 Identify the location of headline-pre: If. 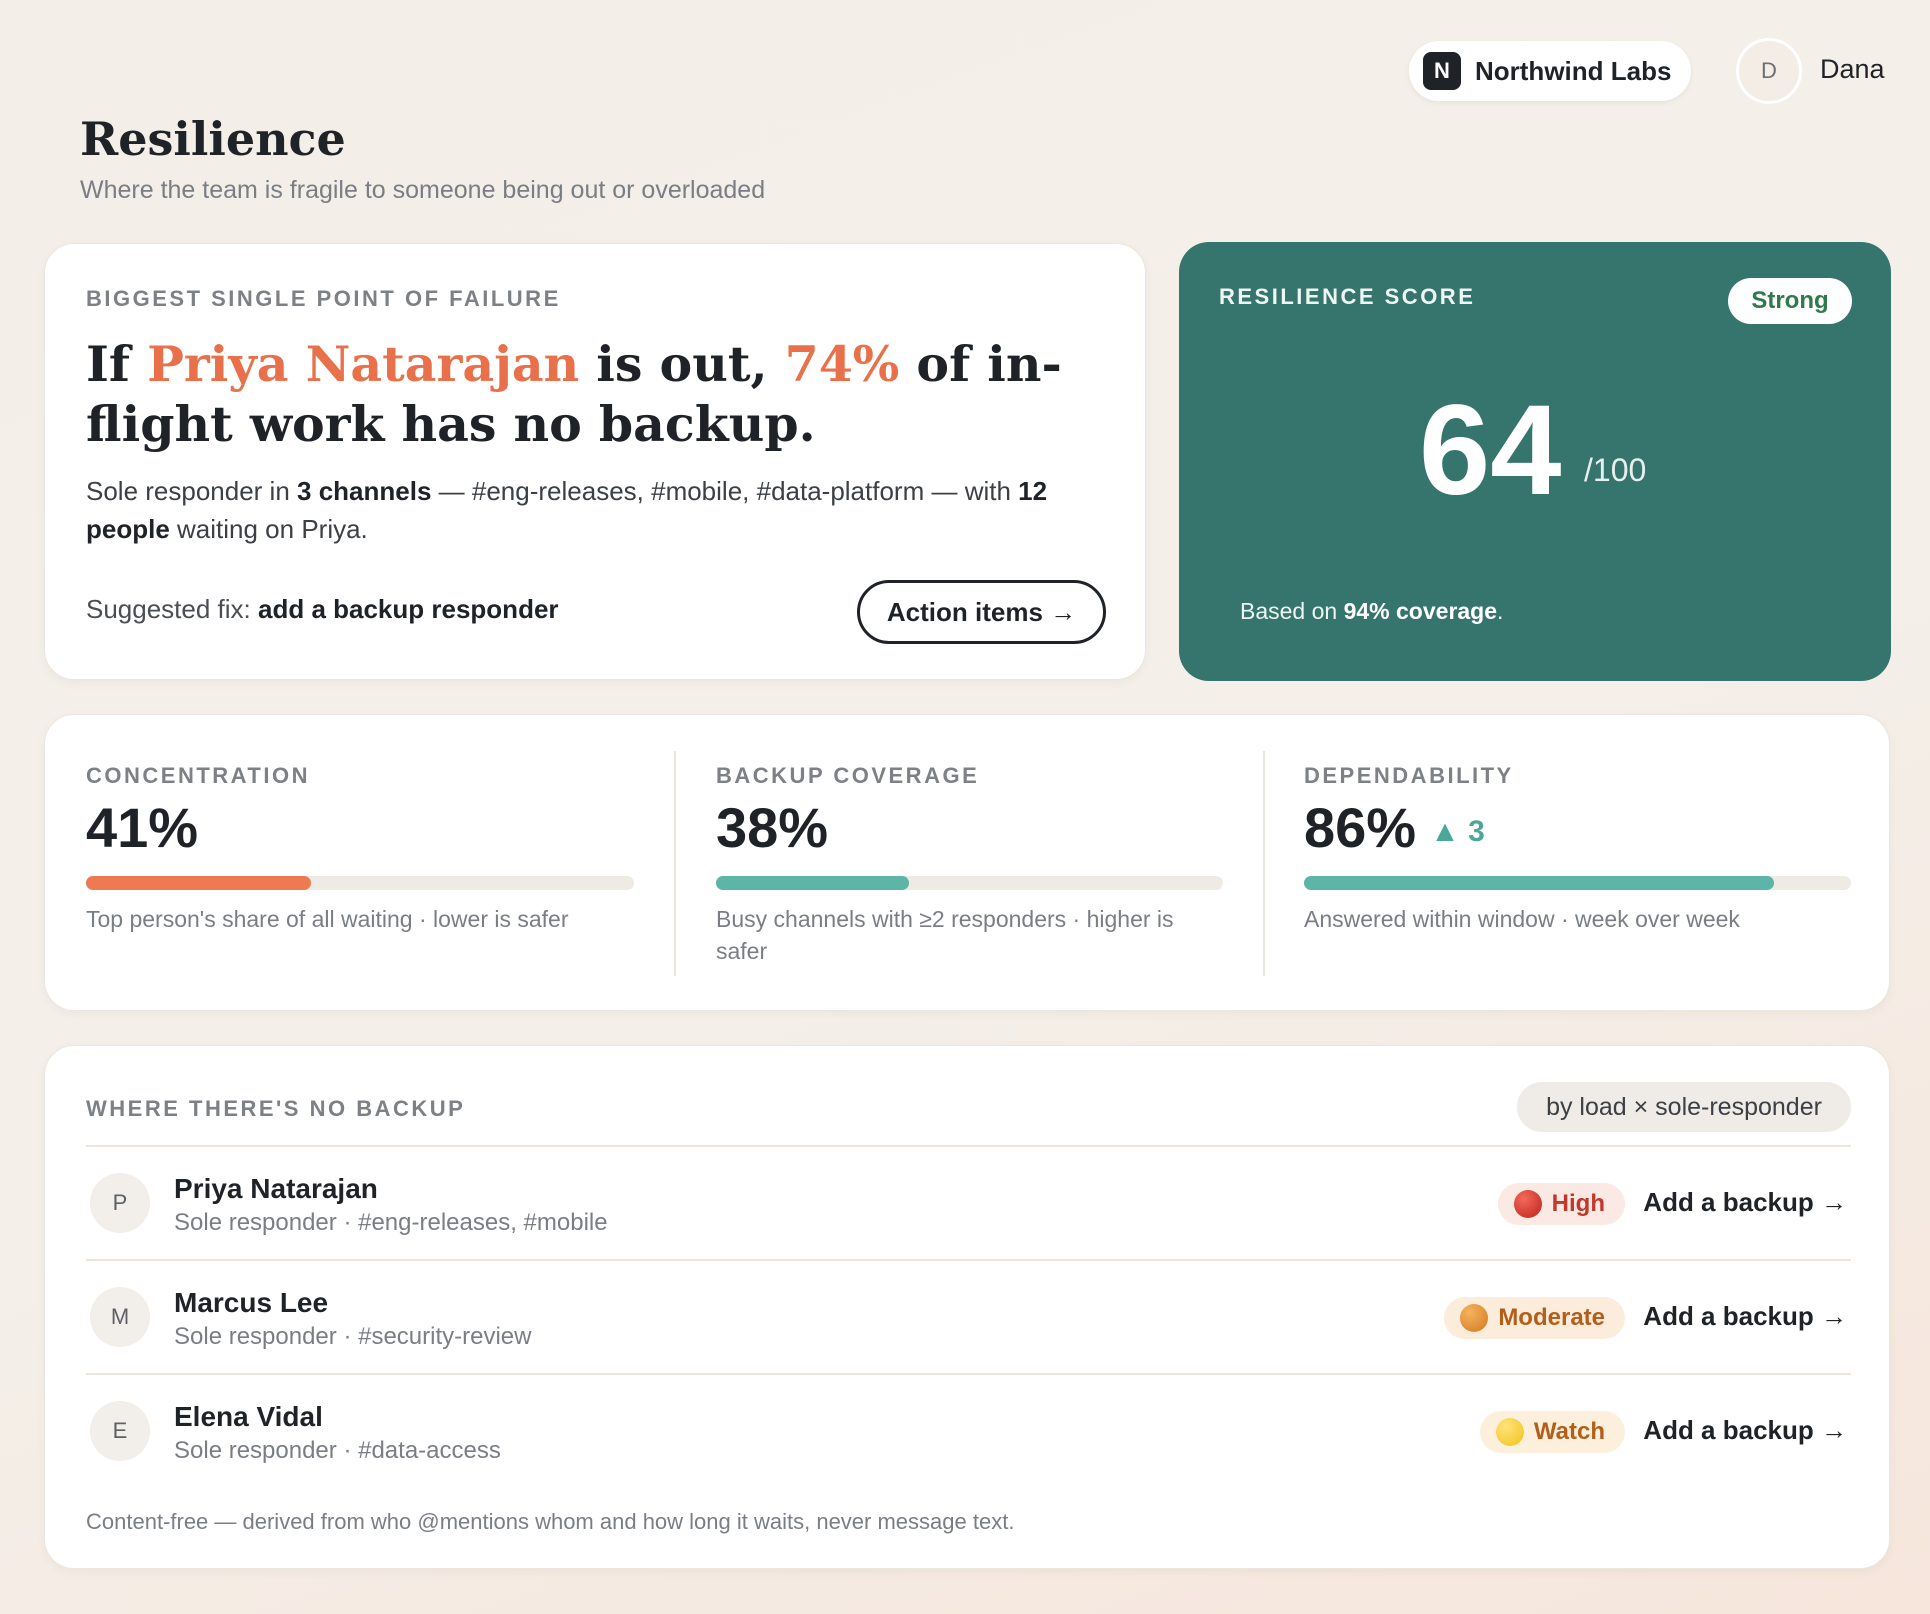
(117, 364).